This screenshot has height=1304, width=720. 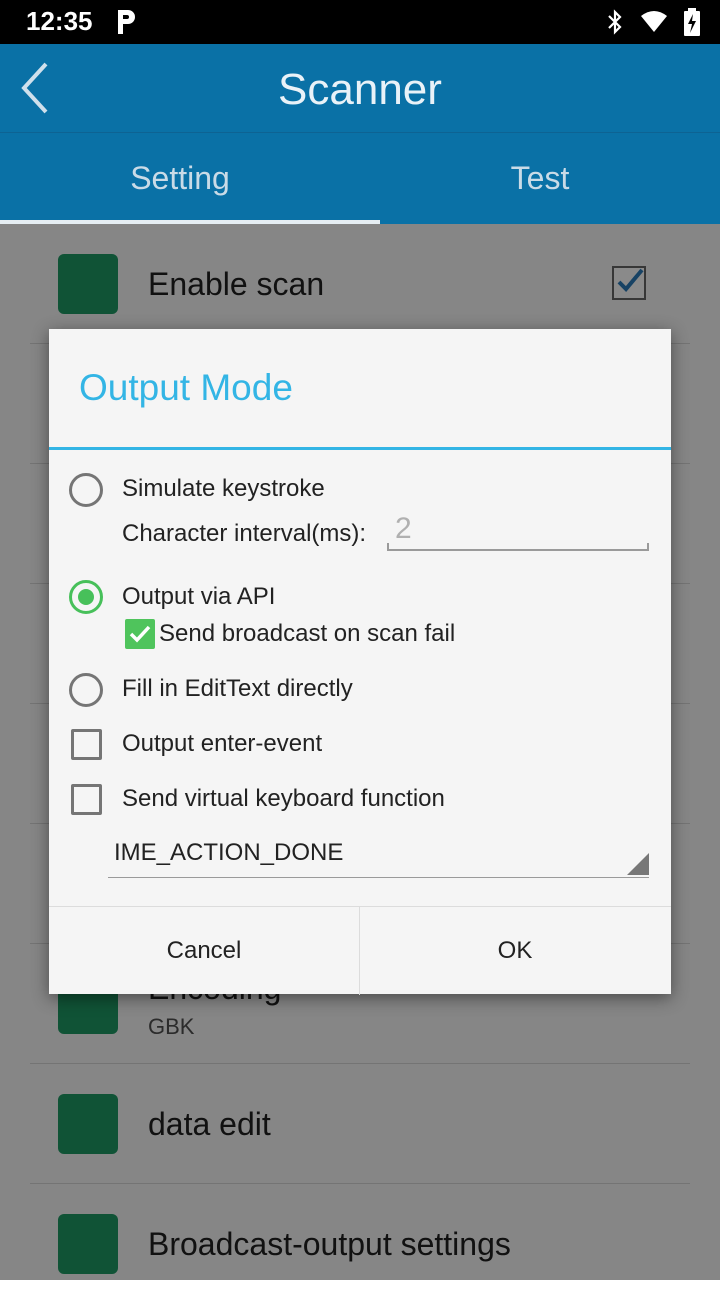 I want to click on page-title: Scanner, so click(x=360, y=89).